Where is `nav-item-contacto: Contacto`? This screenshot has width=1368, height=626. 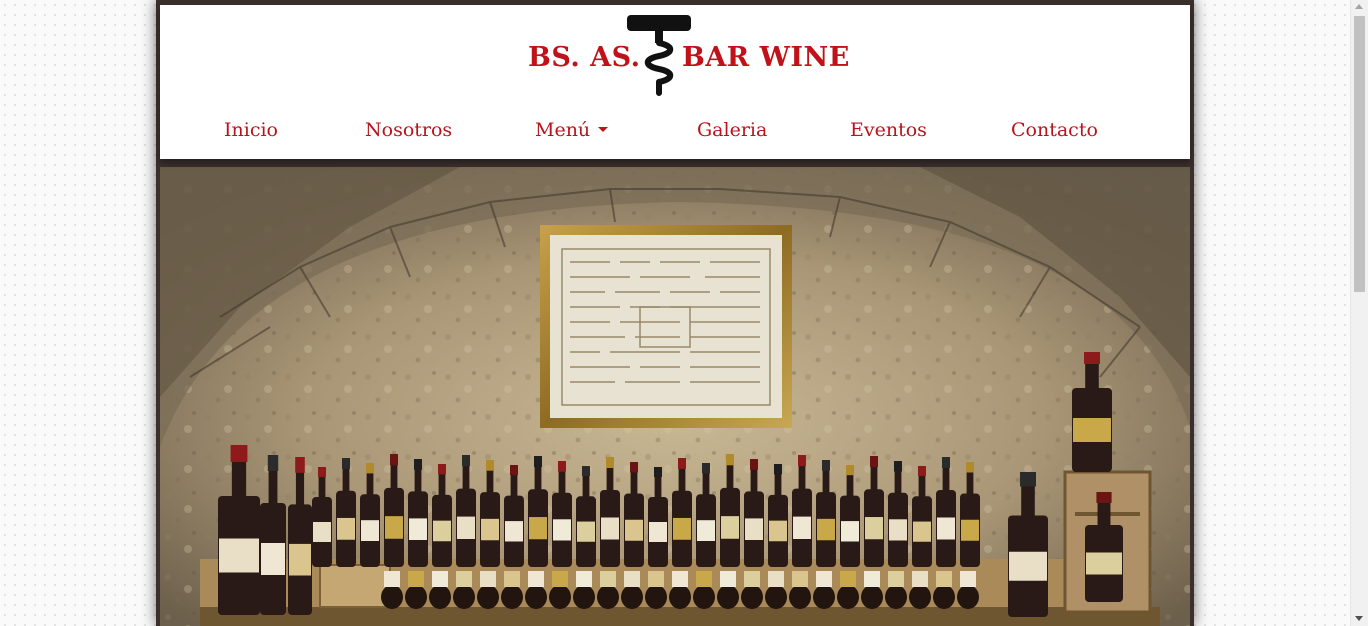
nav-item-contacto: Contacto is located at coordinates (1054, 130).